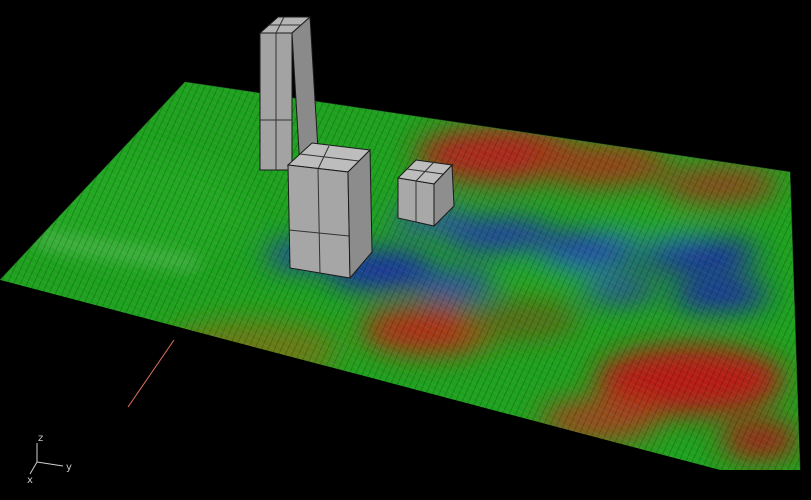 The image size is (811, 500). What do you see at coordinates (49, 459) in the screenshot?
I see `axes-triad: z y x` at bounding box center [49, 459].